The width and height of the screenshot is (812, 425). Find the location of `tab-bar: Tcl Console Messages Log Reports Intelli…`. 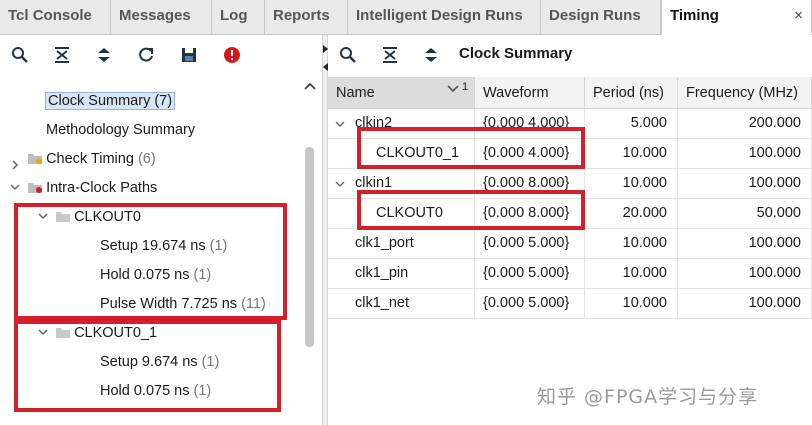

tab-bar: Tcl Console Messages Log Reports Intelli… is located at coordinates (406, 17).